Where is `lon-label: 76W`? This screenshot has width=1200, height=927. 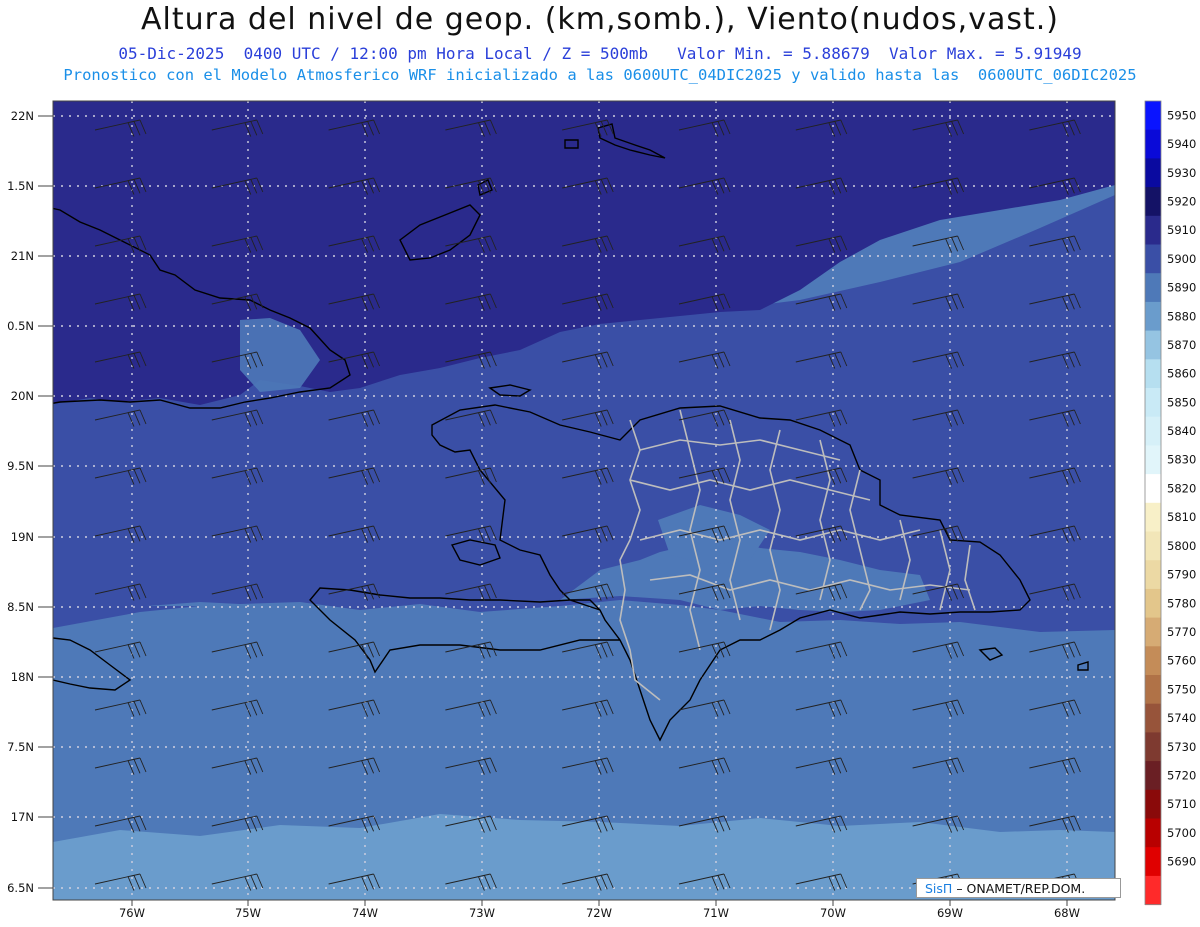
lon-label: 76W is located at coordinates (132, 913).